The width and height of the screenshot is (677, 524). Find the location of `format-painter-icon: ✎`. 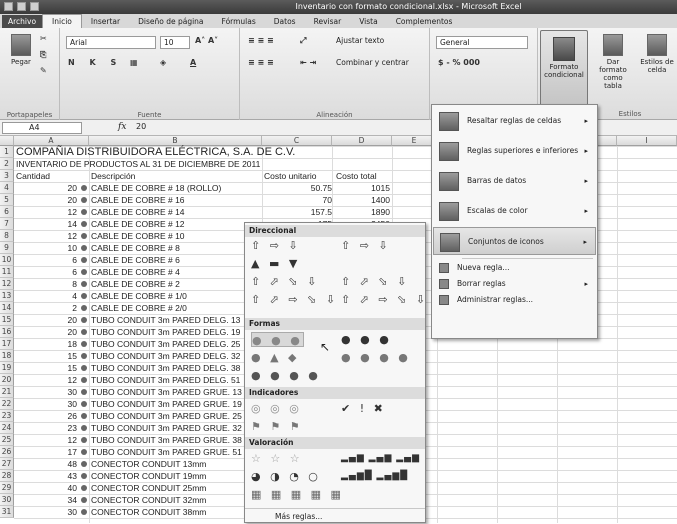

format-painter-icon: ✎ is located at coordinates (43, 70).